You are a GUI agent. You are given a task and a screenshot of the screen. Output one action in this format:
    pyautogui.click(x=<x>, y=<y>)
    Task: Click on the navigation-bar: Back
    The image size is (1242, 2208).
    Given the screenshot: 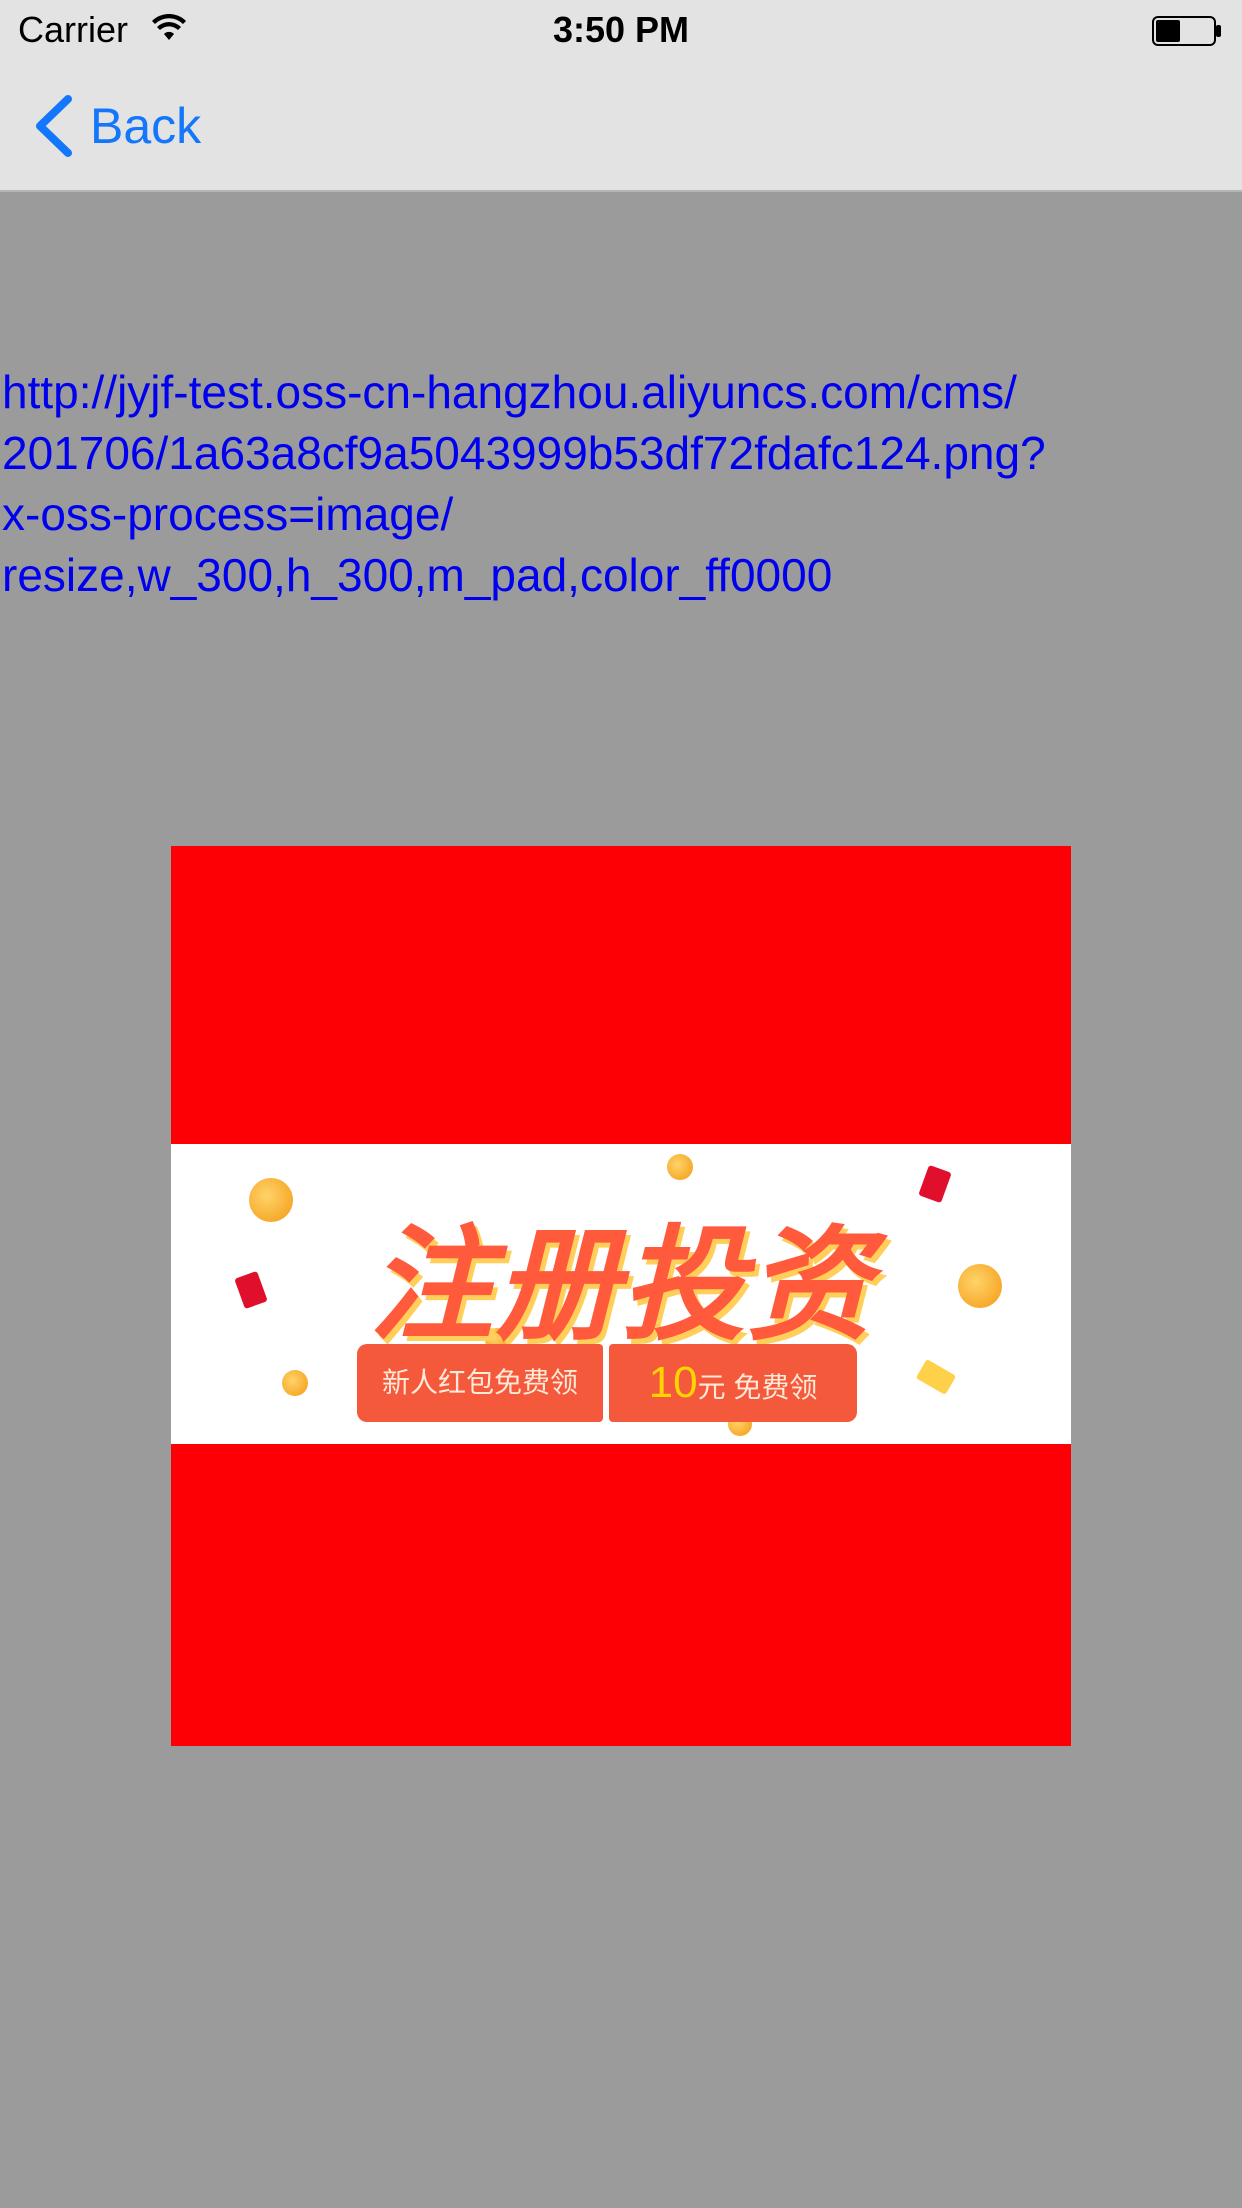 What is the action you would take?
    pyautogui.click(x=621, y=126)
    